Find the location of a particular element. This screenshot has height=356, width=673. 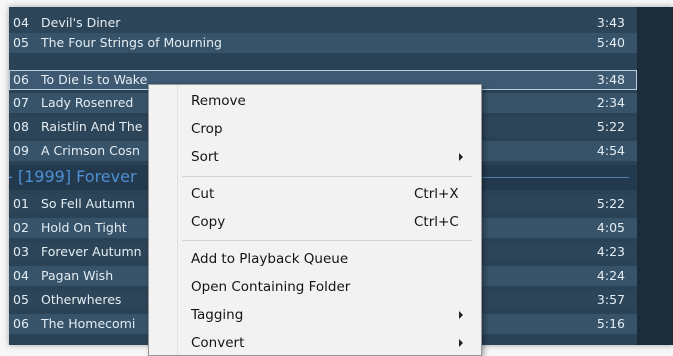

track-row: 04 Devil's Diner 3:43 is located at coordinates (323, 23).